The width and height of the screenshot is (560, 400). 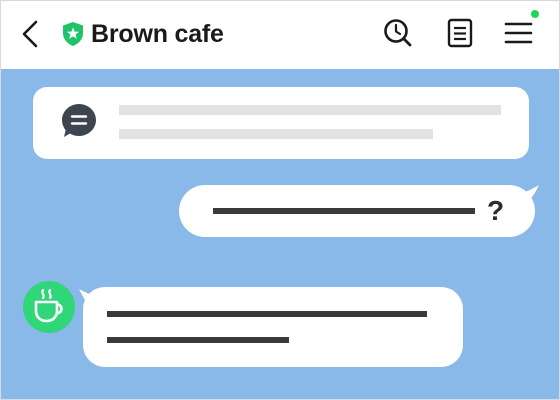 I want to click on coffee-cup-icon, so click(x=48, y=305).